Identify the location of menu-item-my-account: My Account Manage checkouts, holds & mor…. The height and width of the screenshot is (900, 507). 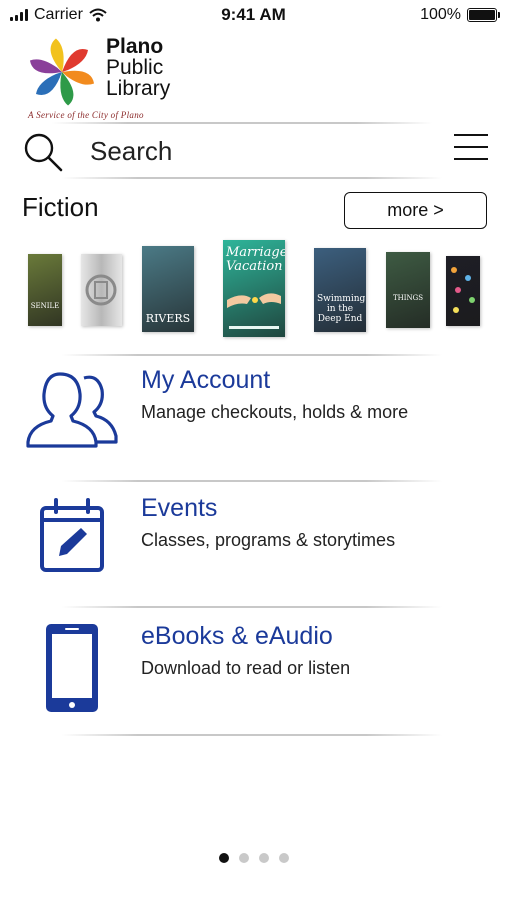
(253, 419).